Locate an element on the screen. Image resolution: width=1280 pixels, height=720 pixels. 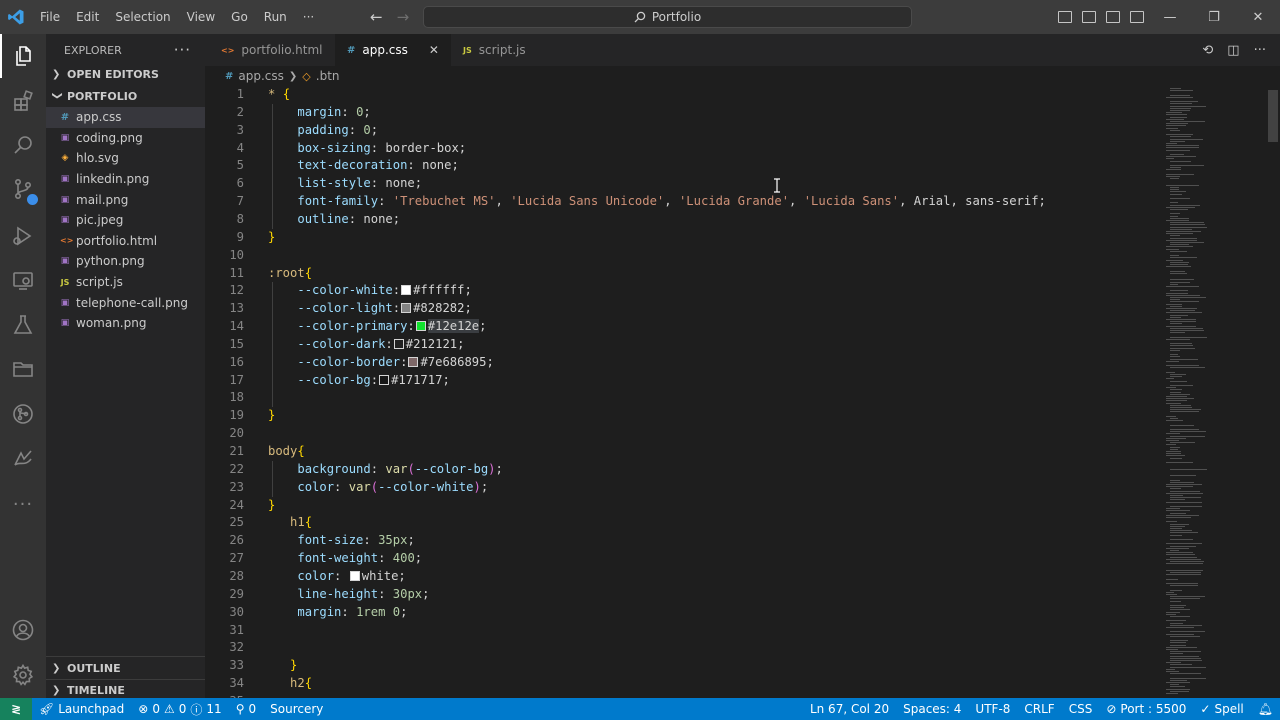
source-control-icon is located at coordinates (23, 189).